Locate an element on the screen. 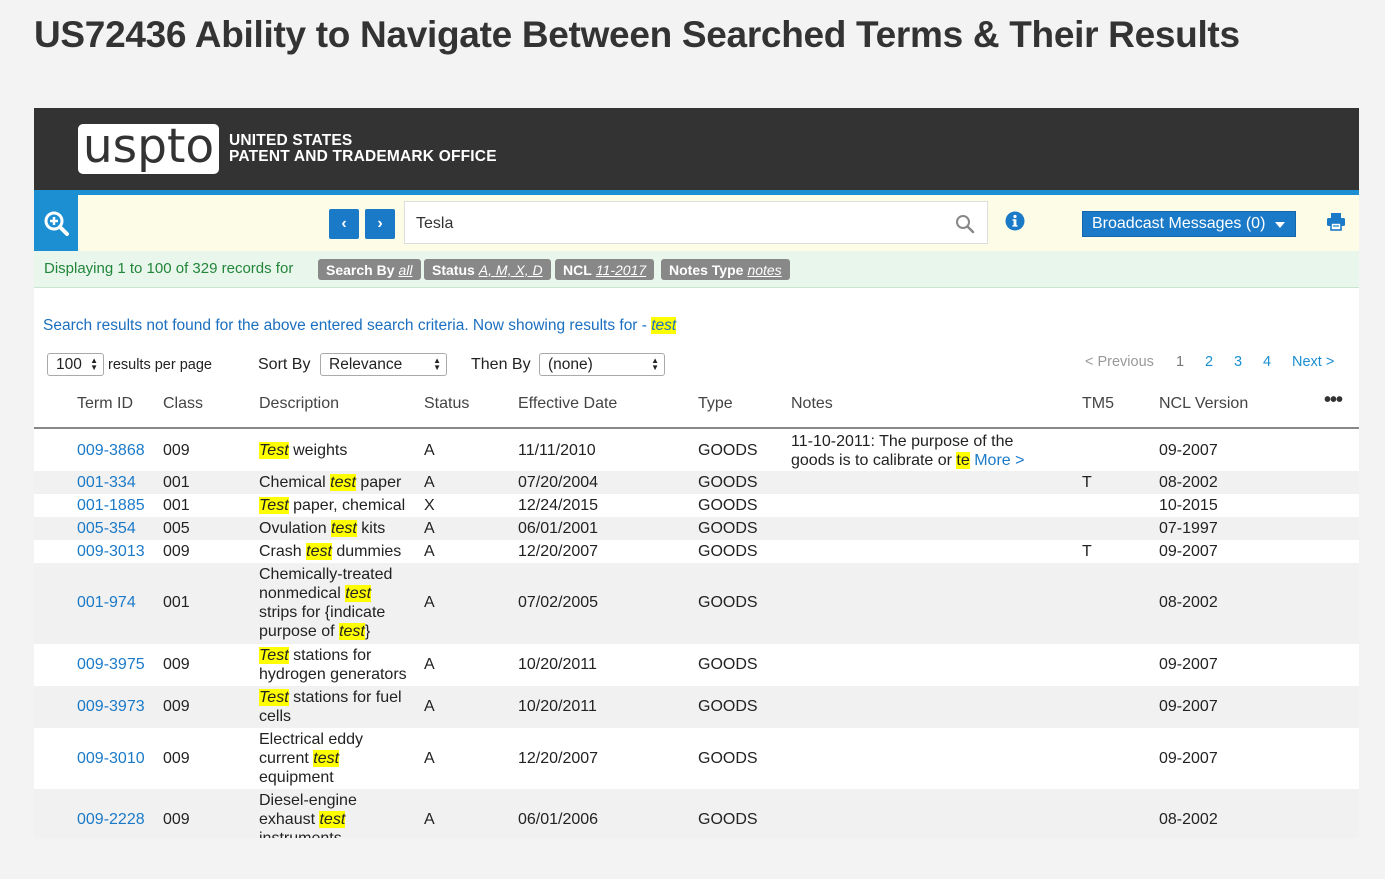  more-options-icon: ••• is located at coordinates (1333, 400).